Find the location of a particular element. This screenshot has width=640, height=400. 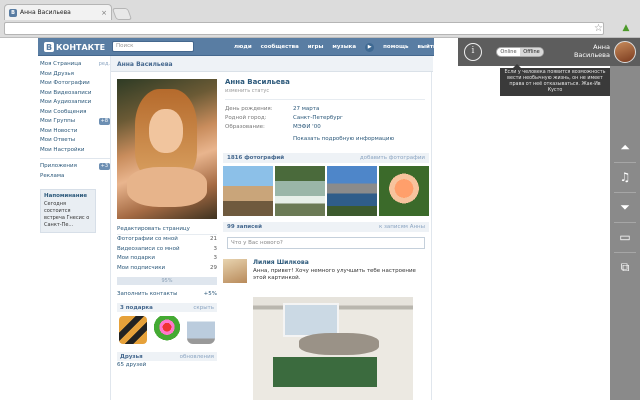

post-author-name: Лилия Шилкова is located at coordinates (281, 262).